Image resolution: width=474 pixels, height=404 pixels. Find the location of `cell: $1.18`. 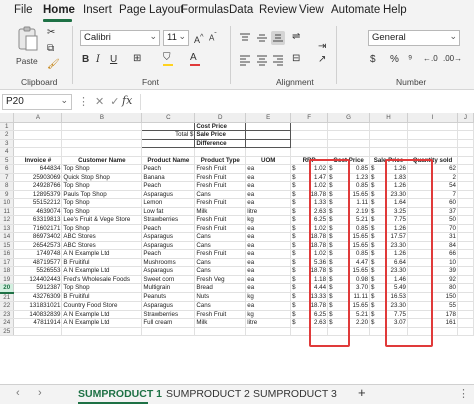

cell: $1.18 is located at coordinates (309, 279).